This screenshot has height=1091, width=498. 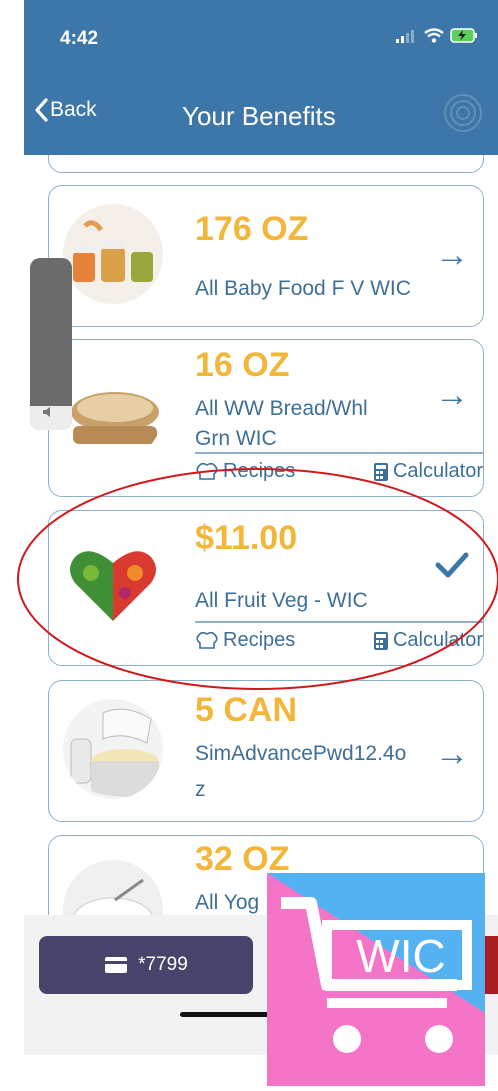 What do you see at coordinates (227, 902) in the screenshot?
I see `benefit-description: All Yog` at bounding box center [227, 902].